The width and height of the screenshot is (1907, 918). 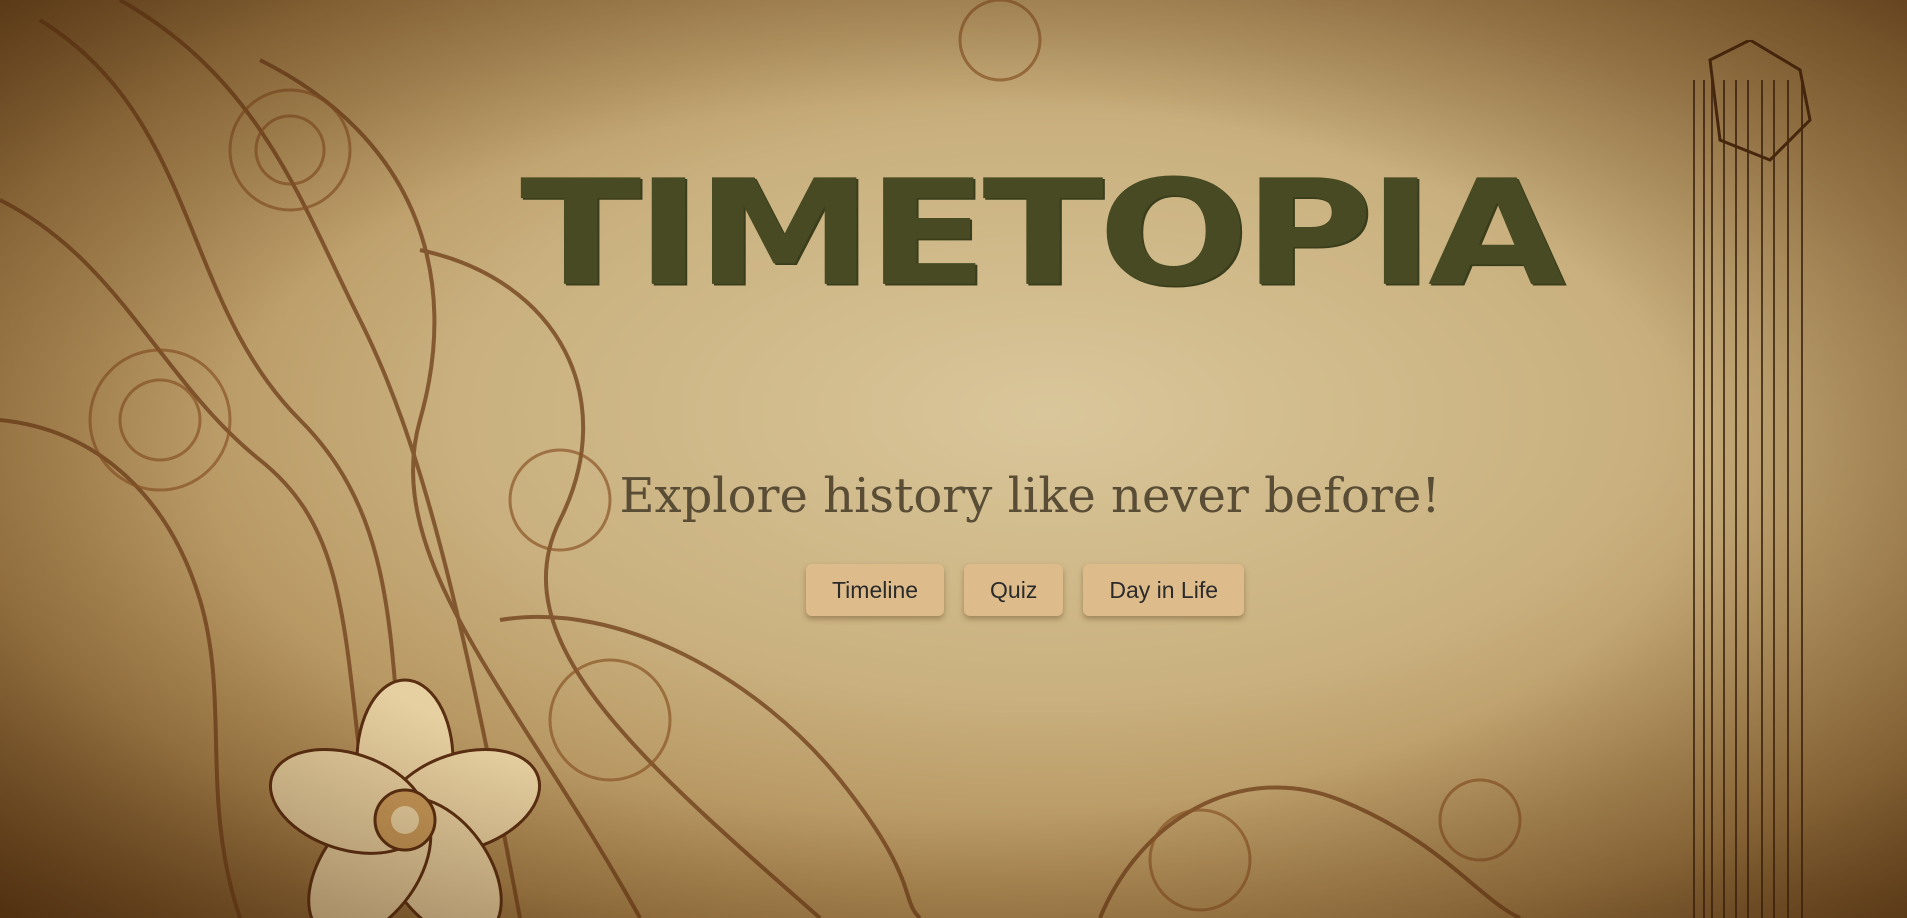 I want to click on quiz-button: Quiz, so click(x=1014, y=590).